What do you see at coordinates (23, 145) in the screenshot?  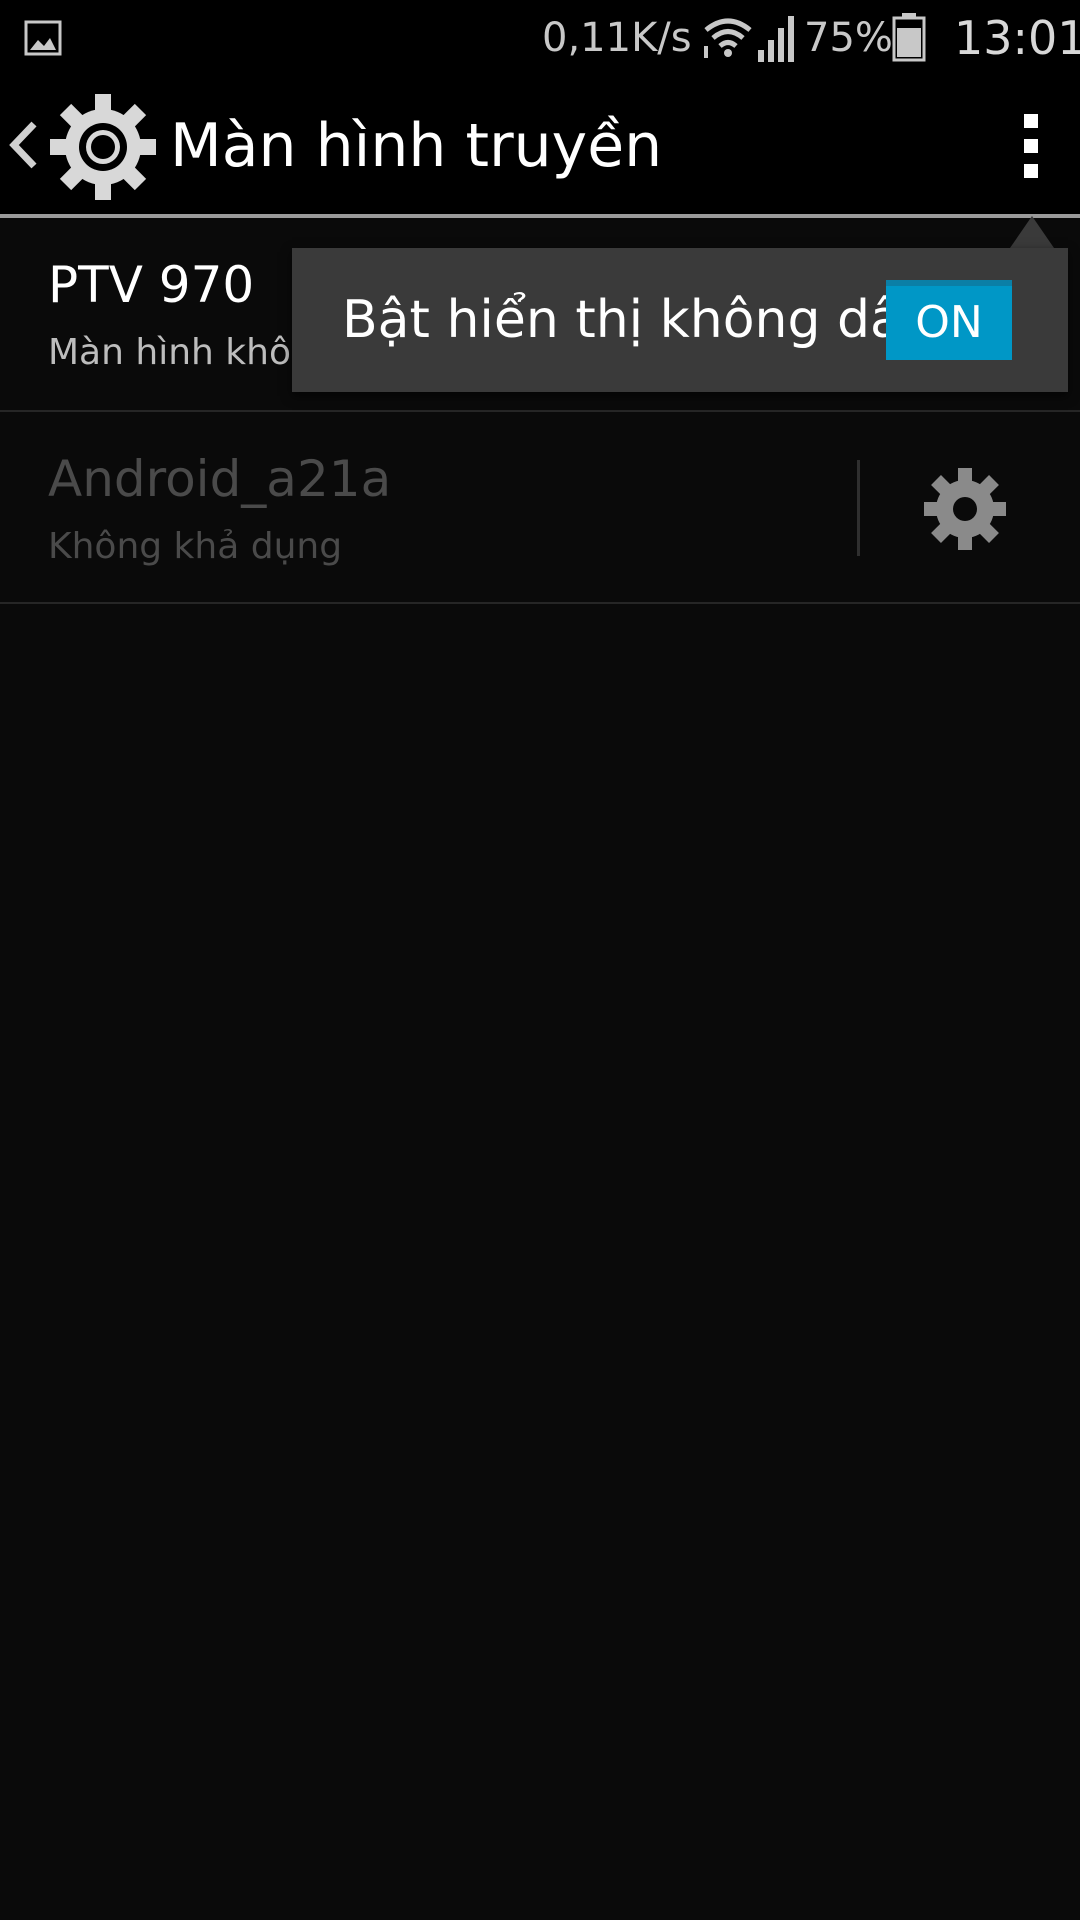 I see `back-icon` at bounding box center [23, 145].